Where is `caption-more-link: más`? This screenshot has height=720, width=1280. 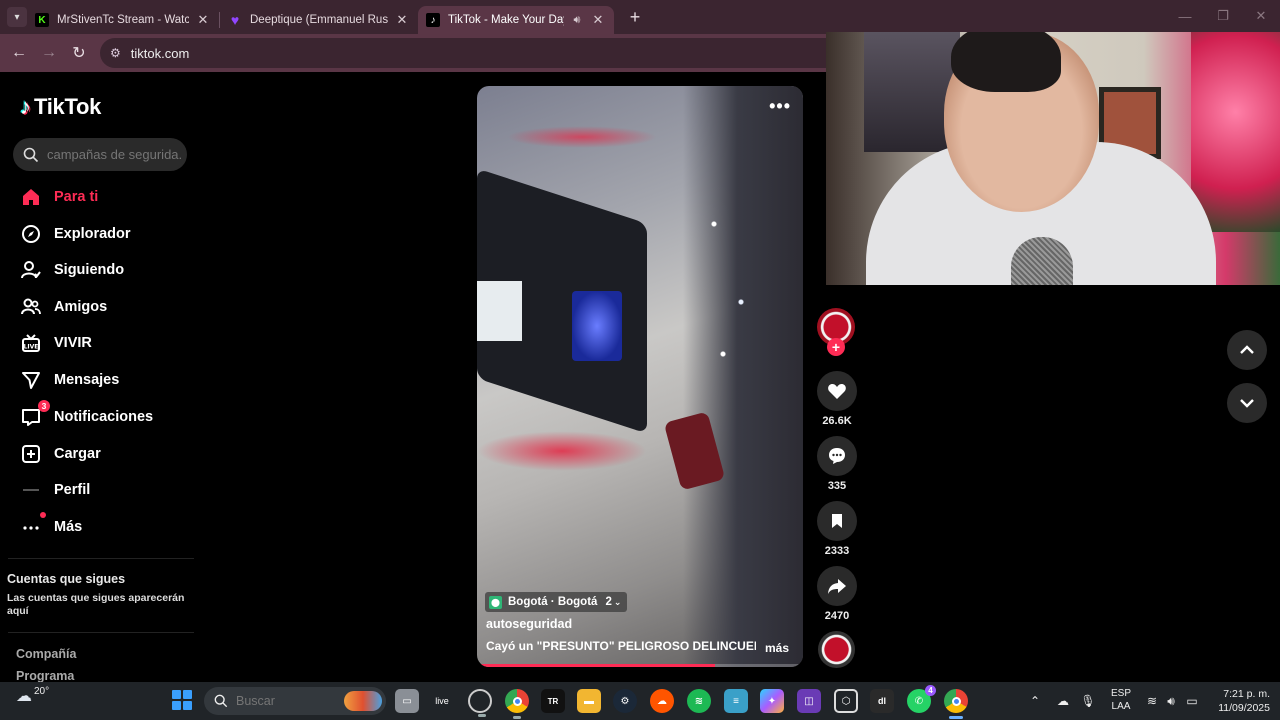 caption-more-link: más is located at coordinates (777, 648).